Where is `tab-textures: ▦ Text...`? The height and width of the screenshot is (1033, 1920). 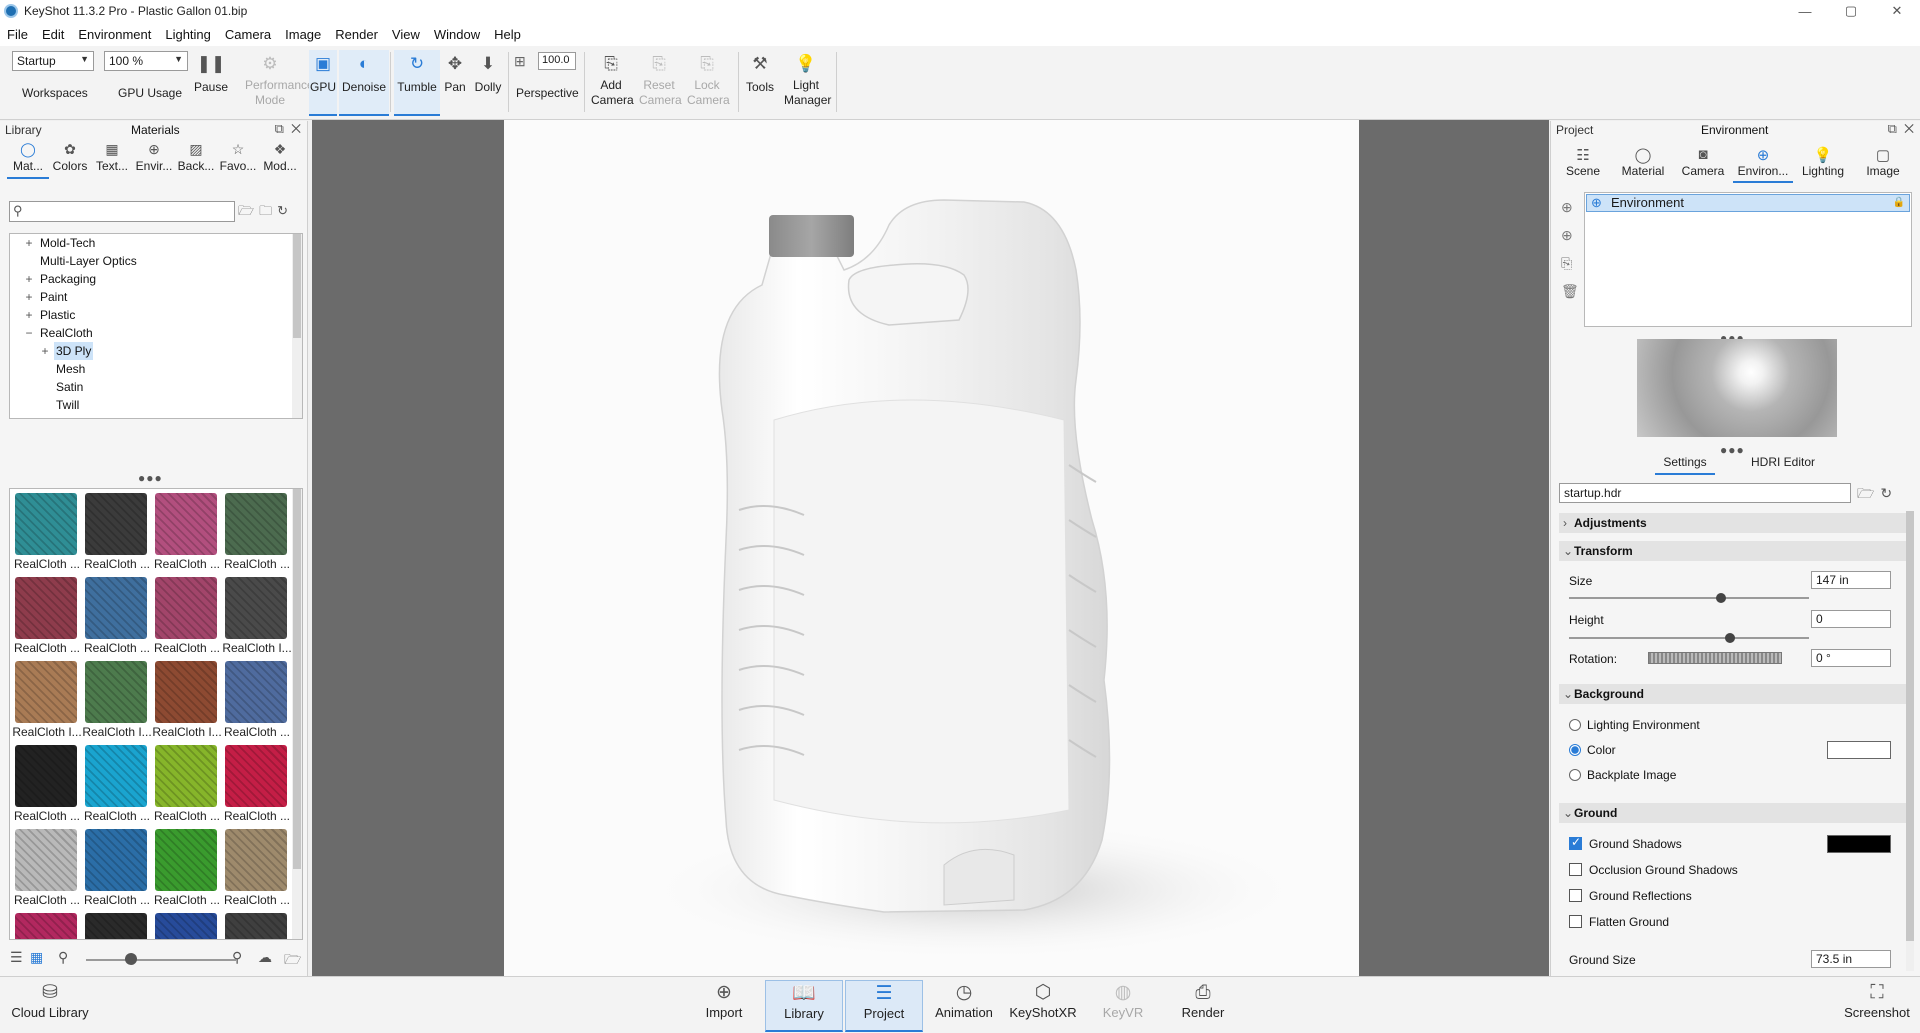 tab-textures: ▦ Text... is located at coordinates (112, 159).